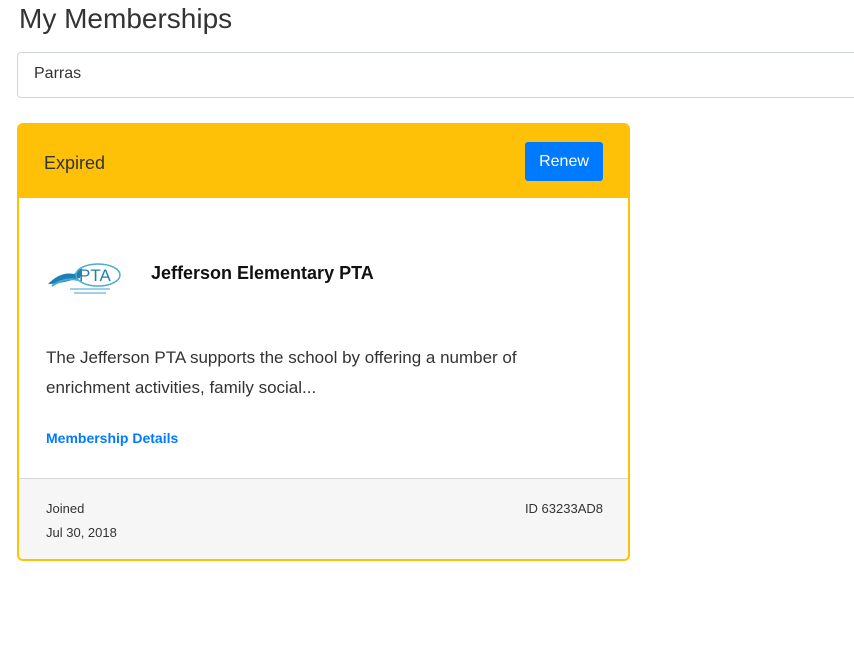 The height and width of the screenshot is (654, 854). Describe the element at coordinates (65, 508) in the screenshot. I see `joined-label: Joined` at that location.